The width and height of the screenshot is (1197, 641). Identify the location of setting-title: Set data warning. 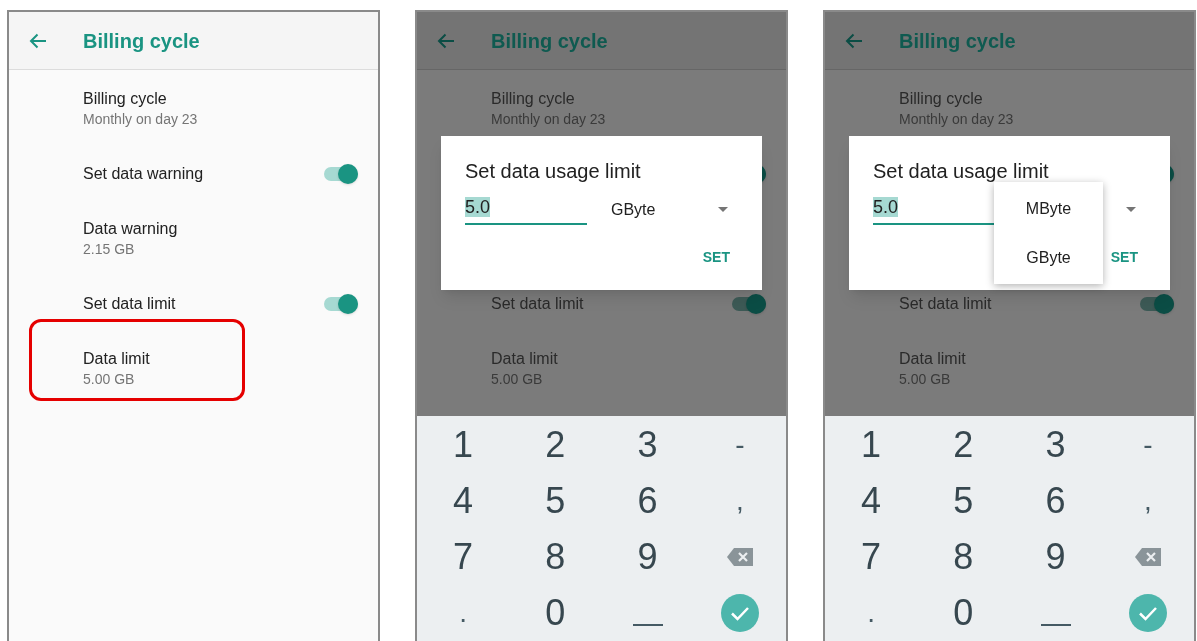
(144, 174).